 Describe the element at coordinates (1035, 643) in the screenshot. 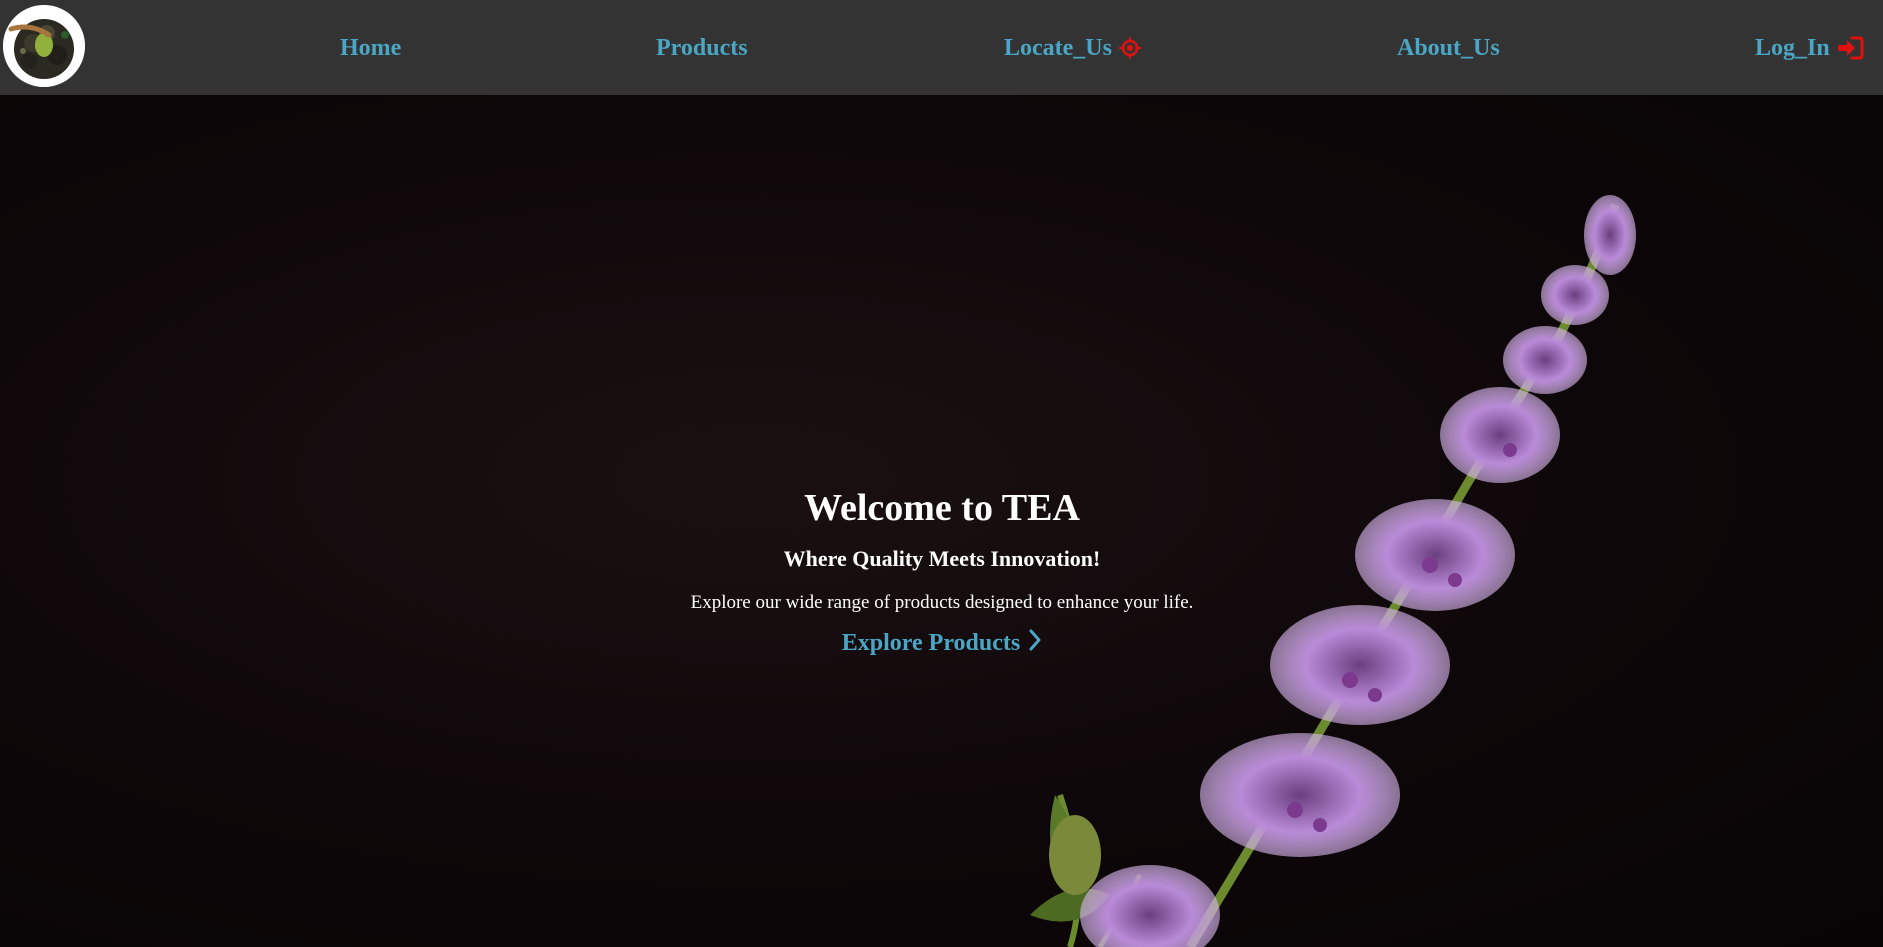

I see `chevron-right-icon` at that location.